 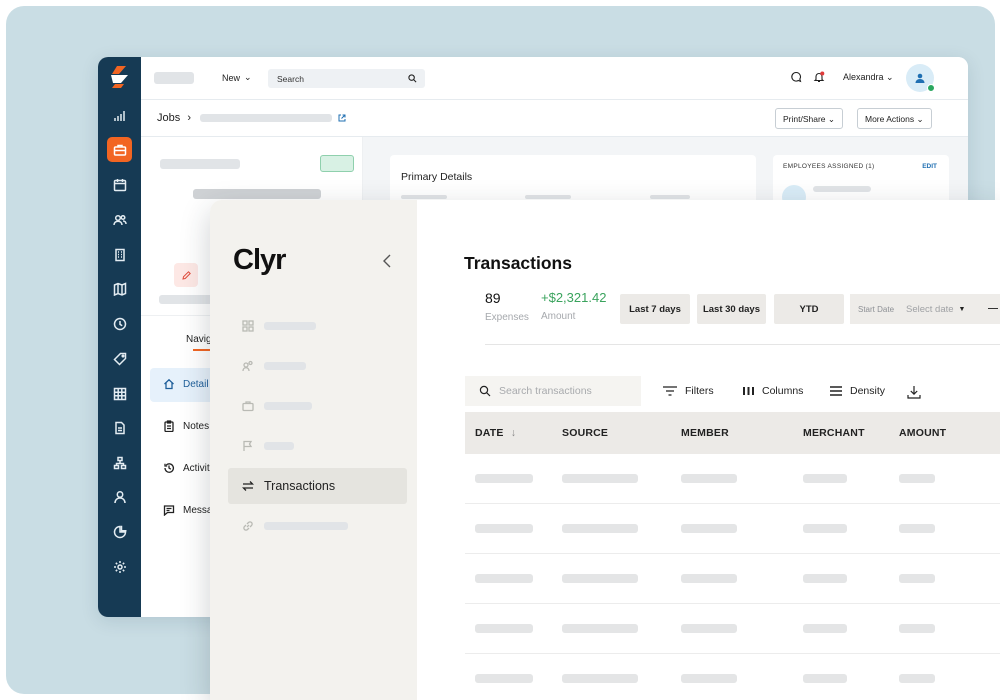 I want to click on amount-stat: +$2,321.42 Amount, so click(x=573, y=306).